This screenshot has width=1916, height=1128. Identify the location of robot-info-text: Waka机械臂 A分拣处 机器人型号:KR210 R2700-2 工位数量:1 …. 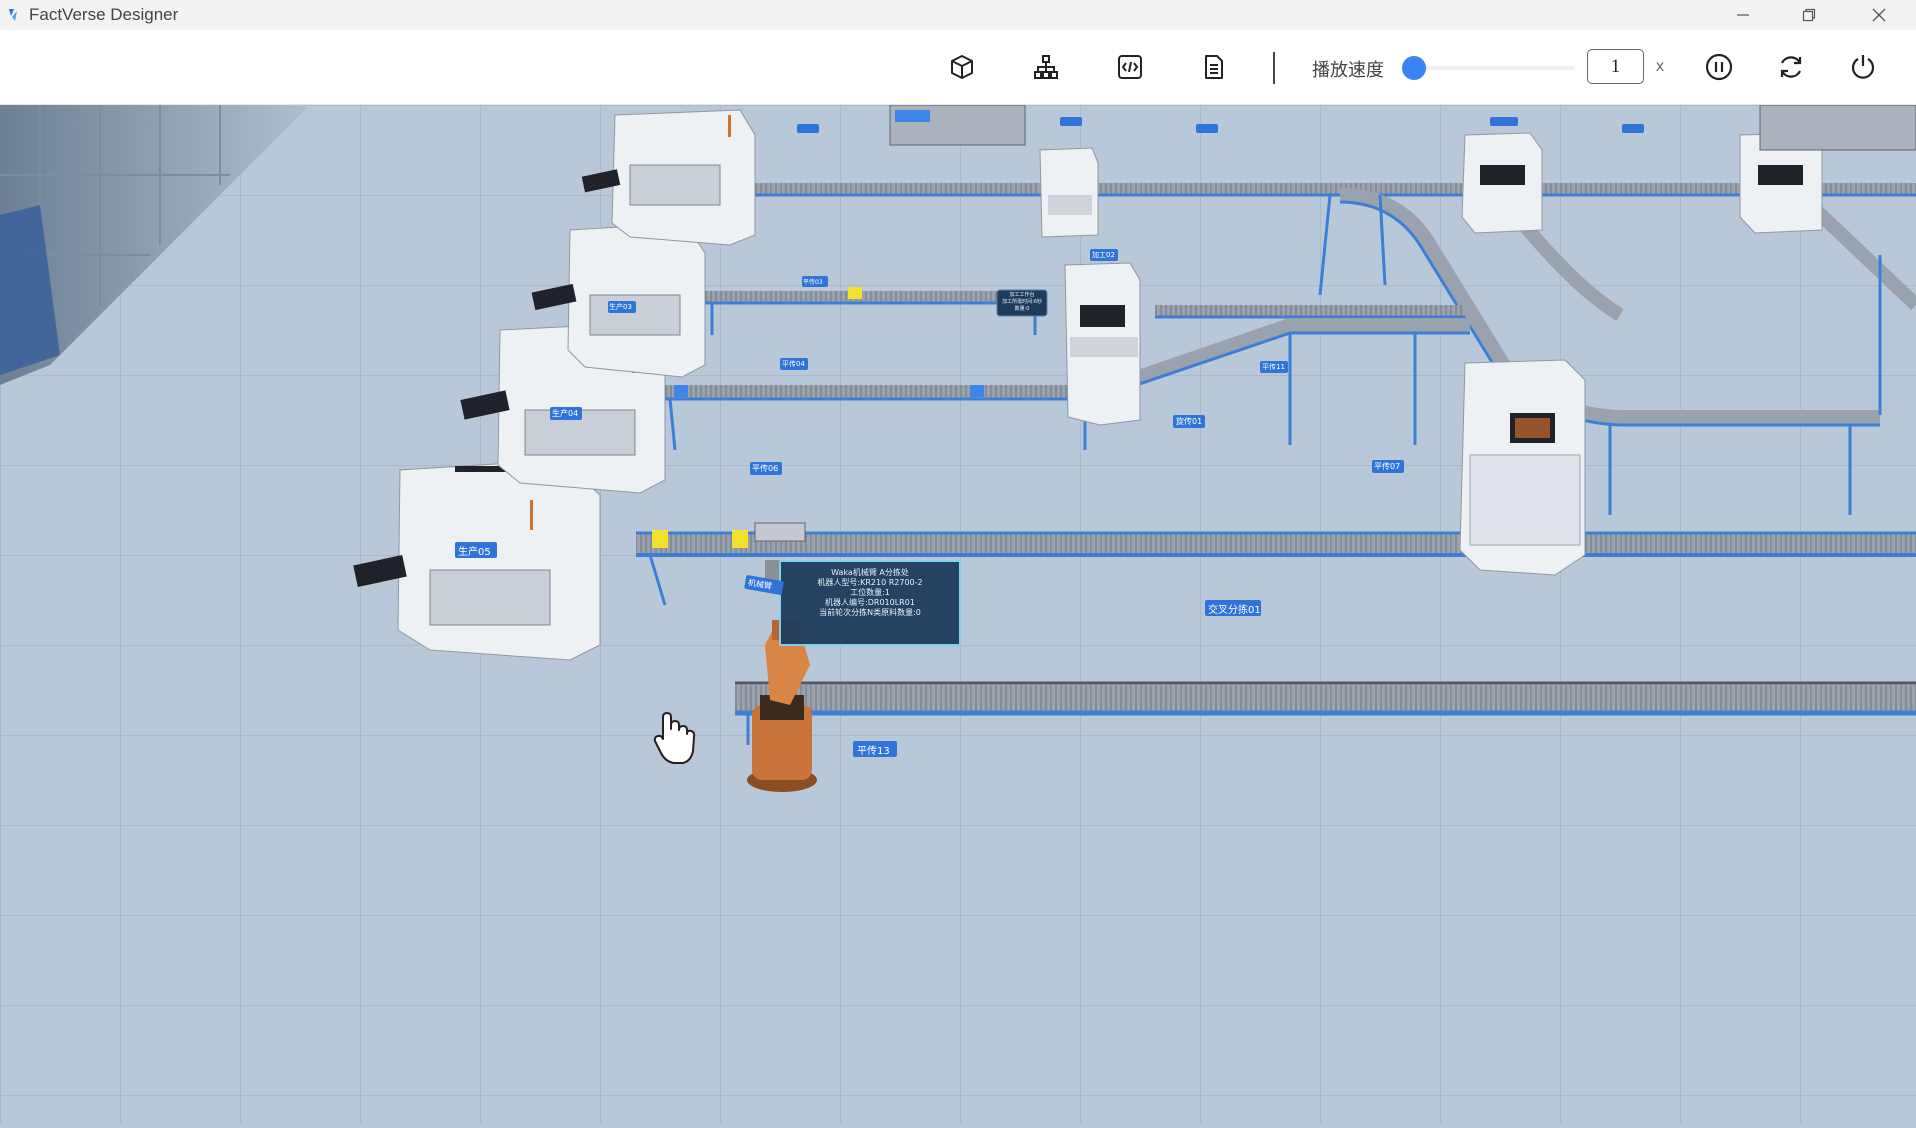
(870, 593).